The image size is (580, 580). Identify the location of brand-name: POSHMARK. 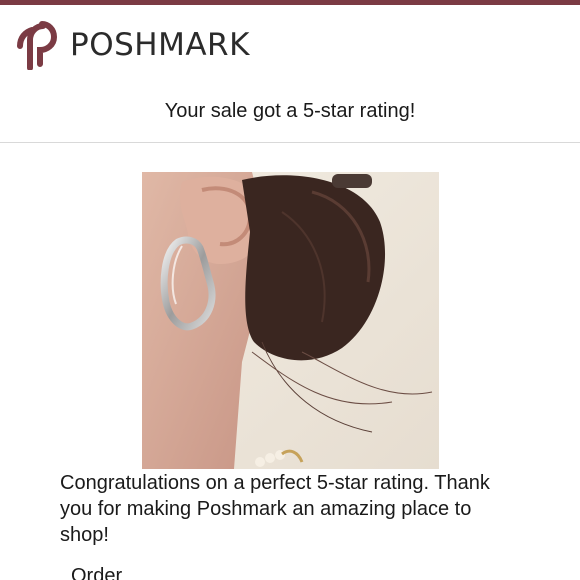
(160, 44).